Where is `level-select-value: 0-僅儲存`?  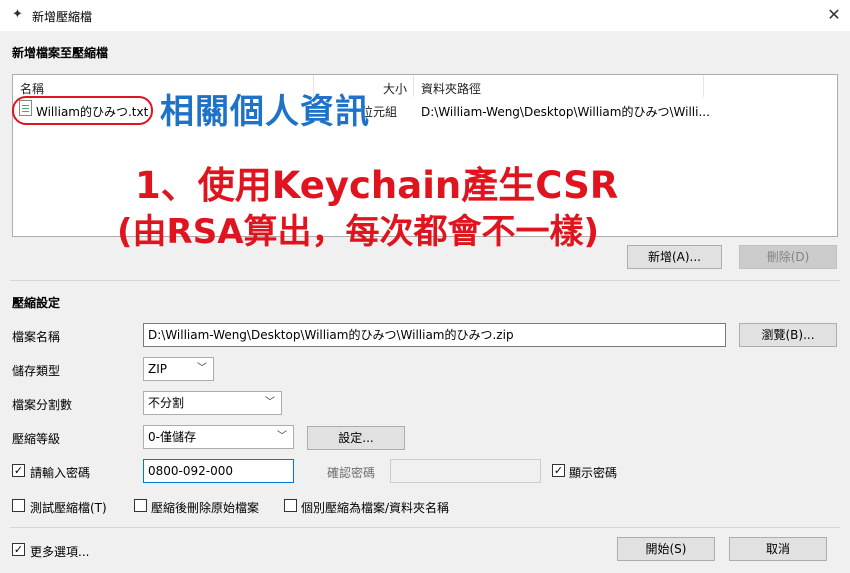 level-select-value: 0-僅儲存 is located at coordinates (172, 437).